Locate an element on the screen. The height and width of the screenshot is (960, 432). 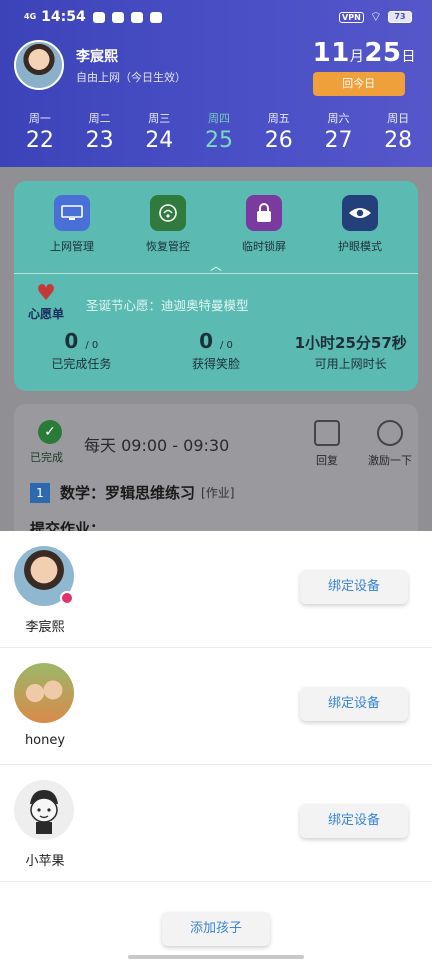
comment-icon is located at coordinates (327, 433).